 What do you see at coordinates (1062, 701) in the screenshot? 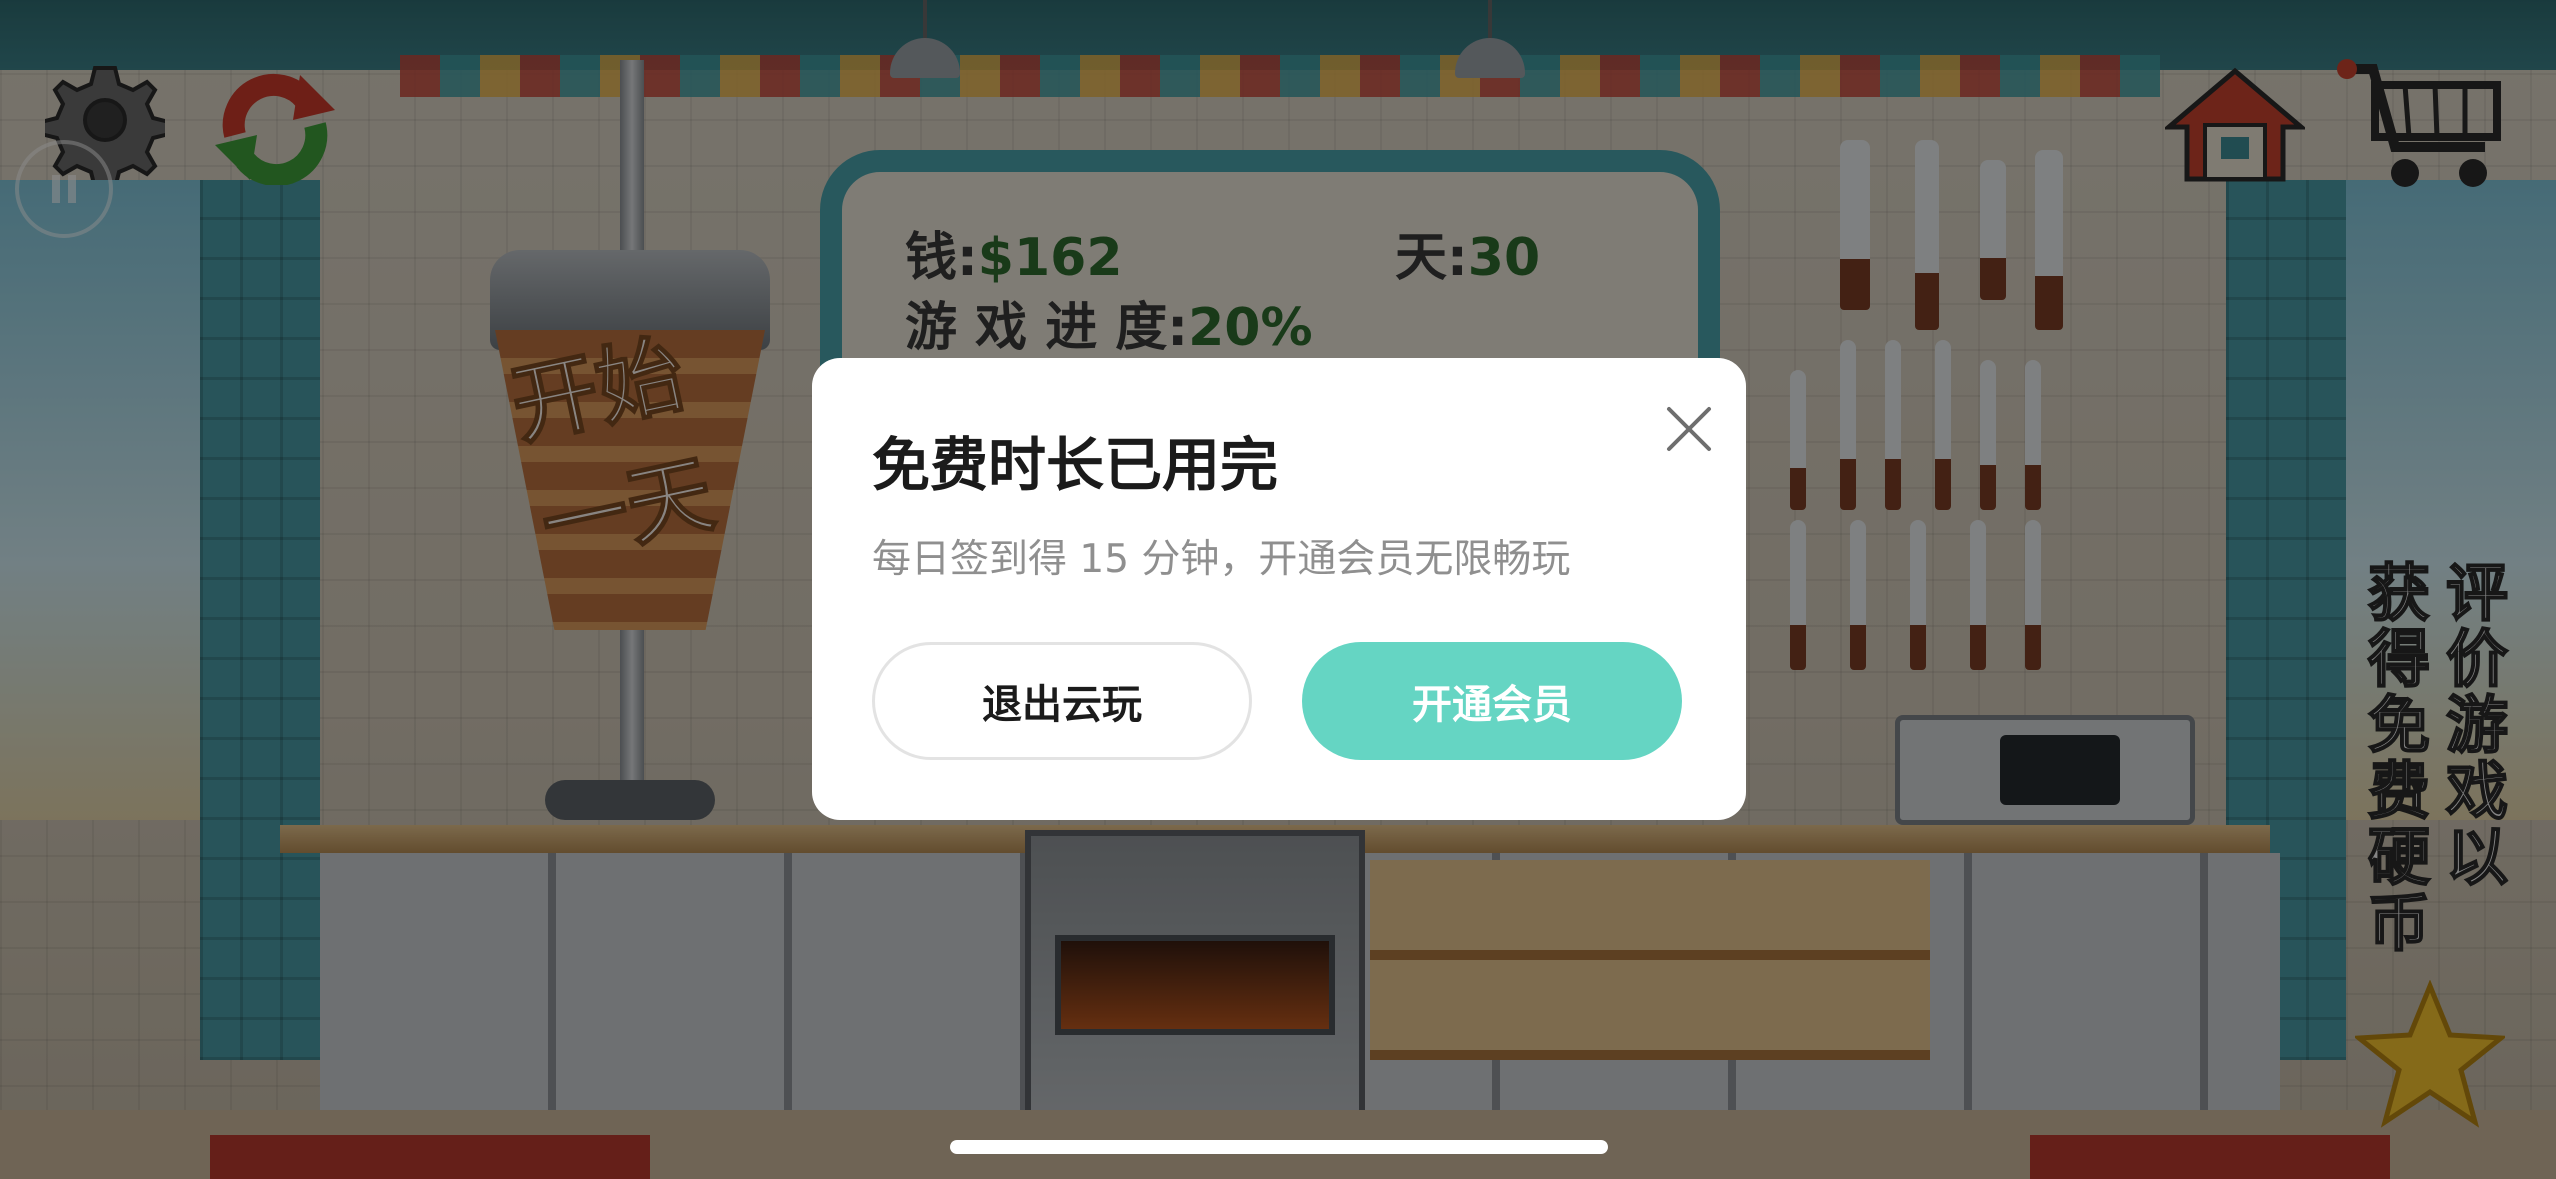
I see `exit-cloud-play-button: 退出云玩` at bounding box center [1062, 701].